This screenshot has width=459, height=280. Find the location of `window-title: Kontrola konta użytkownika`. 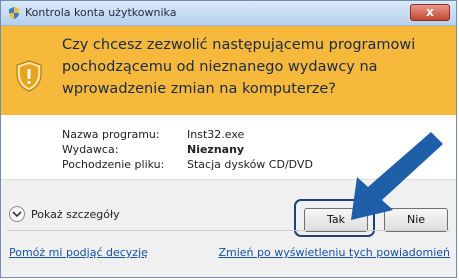

window-title: Kontrola konta użytkownika is located at coordinates (101, 12).